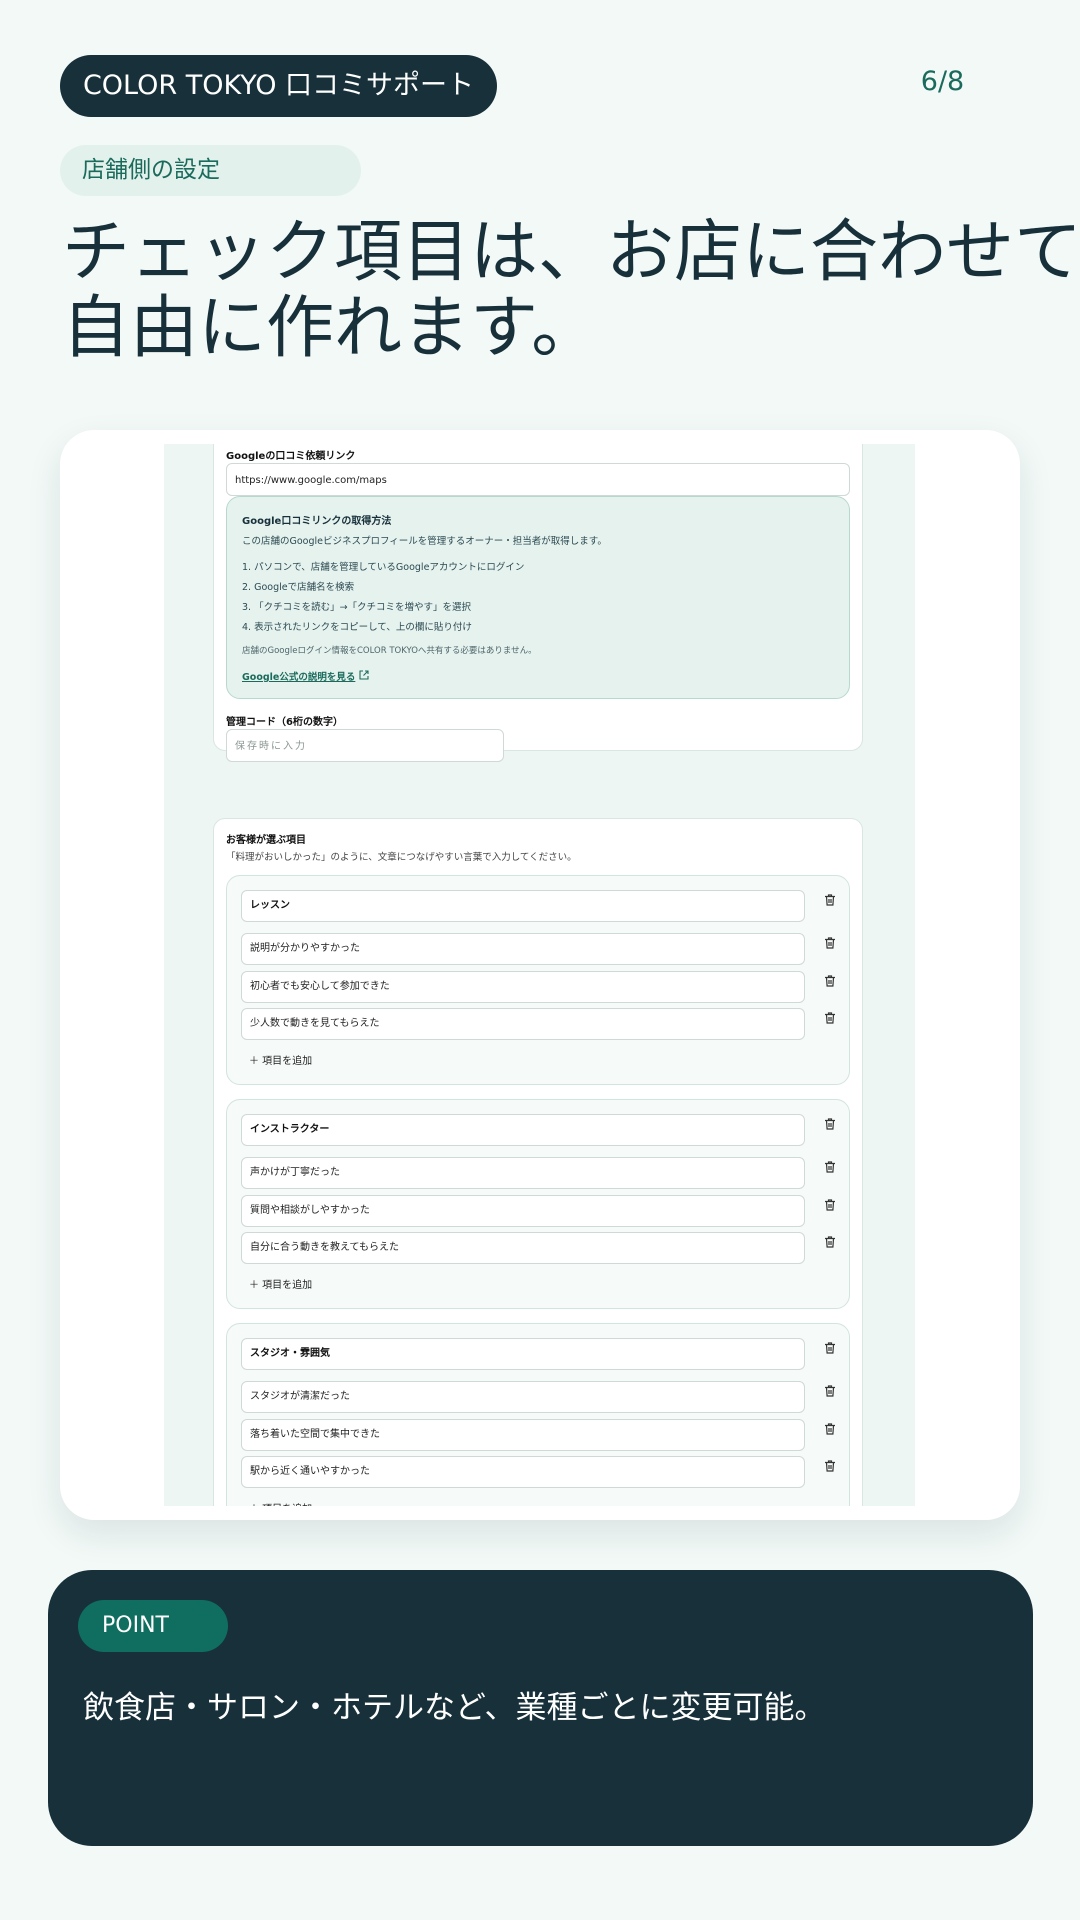 The image size is (1080, 1920). Describe the element at coordinates (317, 521) in the screenshot. I see `help-title: Google口コミリンクの取得方法` at that location.